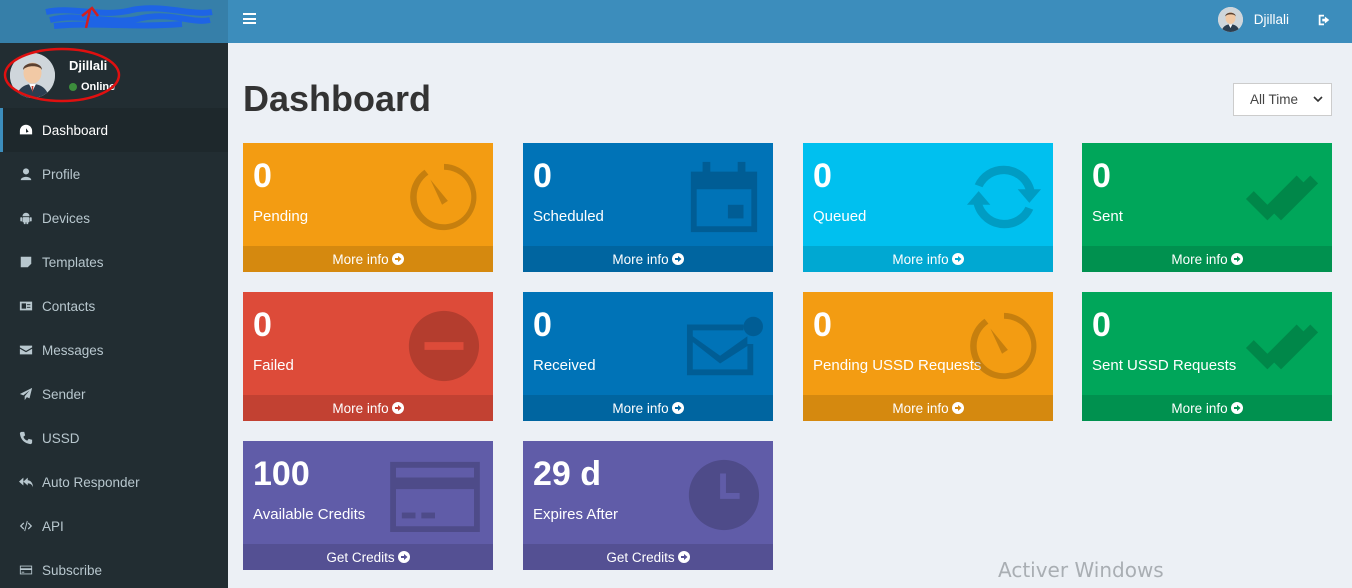 Image resolution: width=1352 pixels, height=588 pixels. What do you see at coordinates (648, 356) in the screenshot?
I see `stat-box-received: 0 Received More info` at bounding box center [648, 356].